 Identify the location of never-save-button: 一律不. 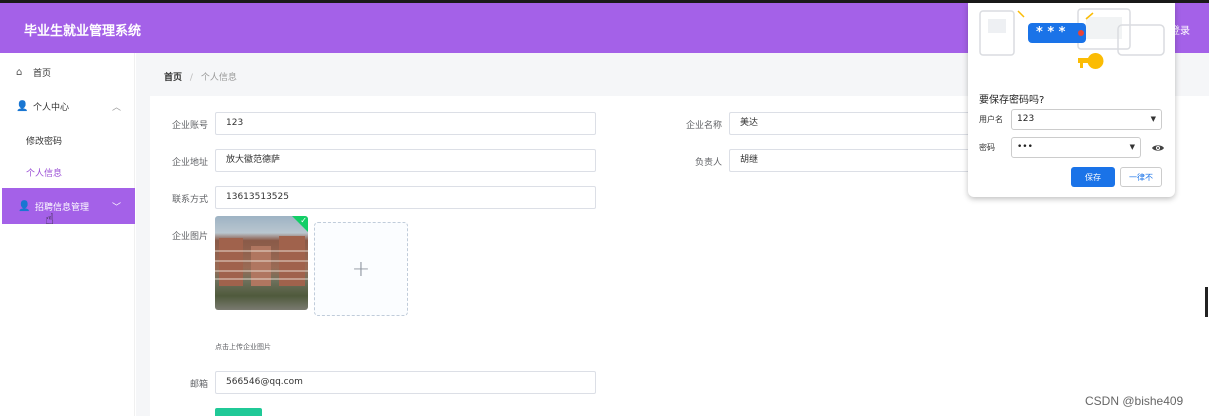
(1141, 177).